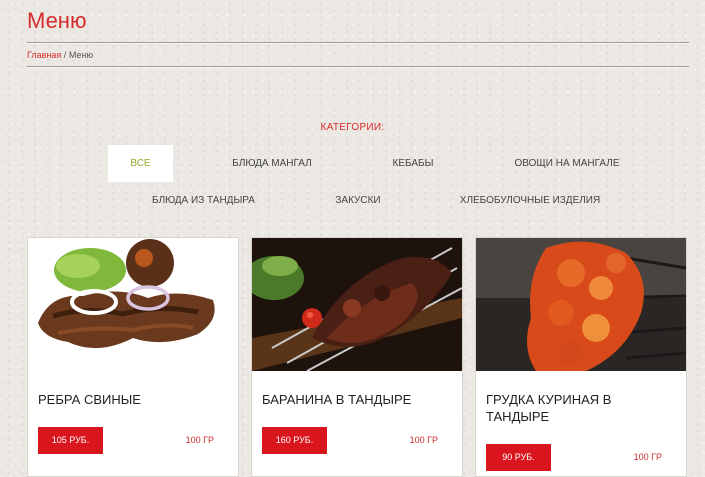 The image size is (705, 477). Describe the element at coordinates (294, 440) in the screenshot. I see `price-button: 160 РУБ.` at that location.